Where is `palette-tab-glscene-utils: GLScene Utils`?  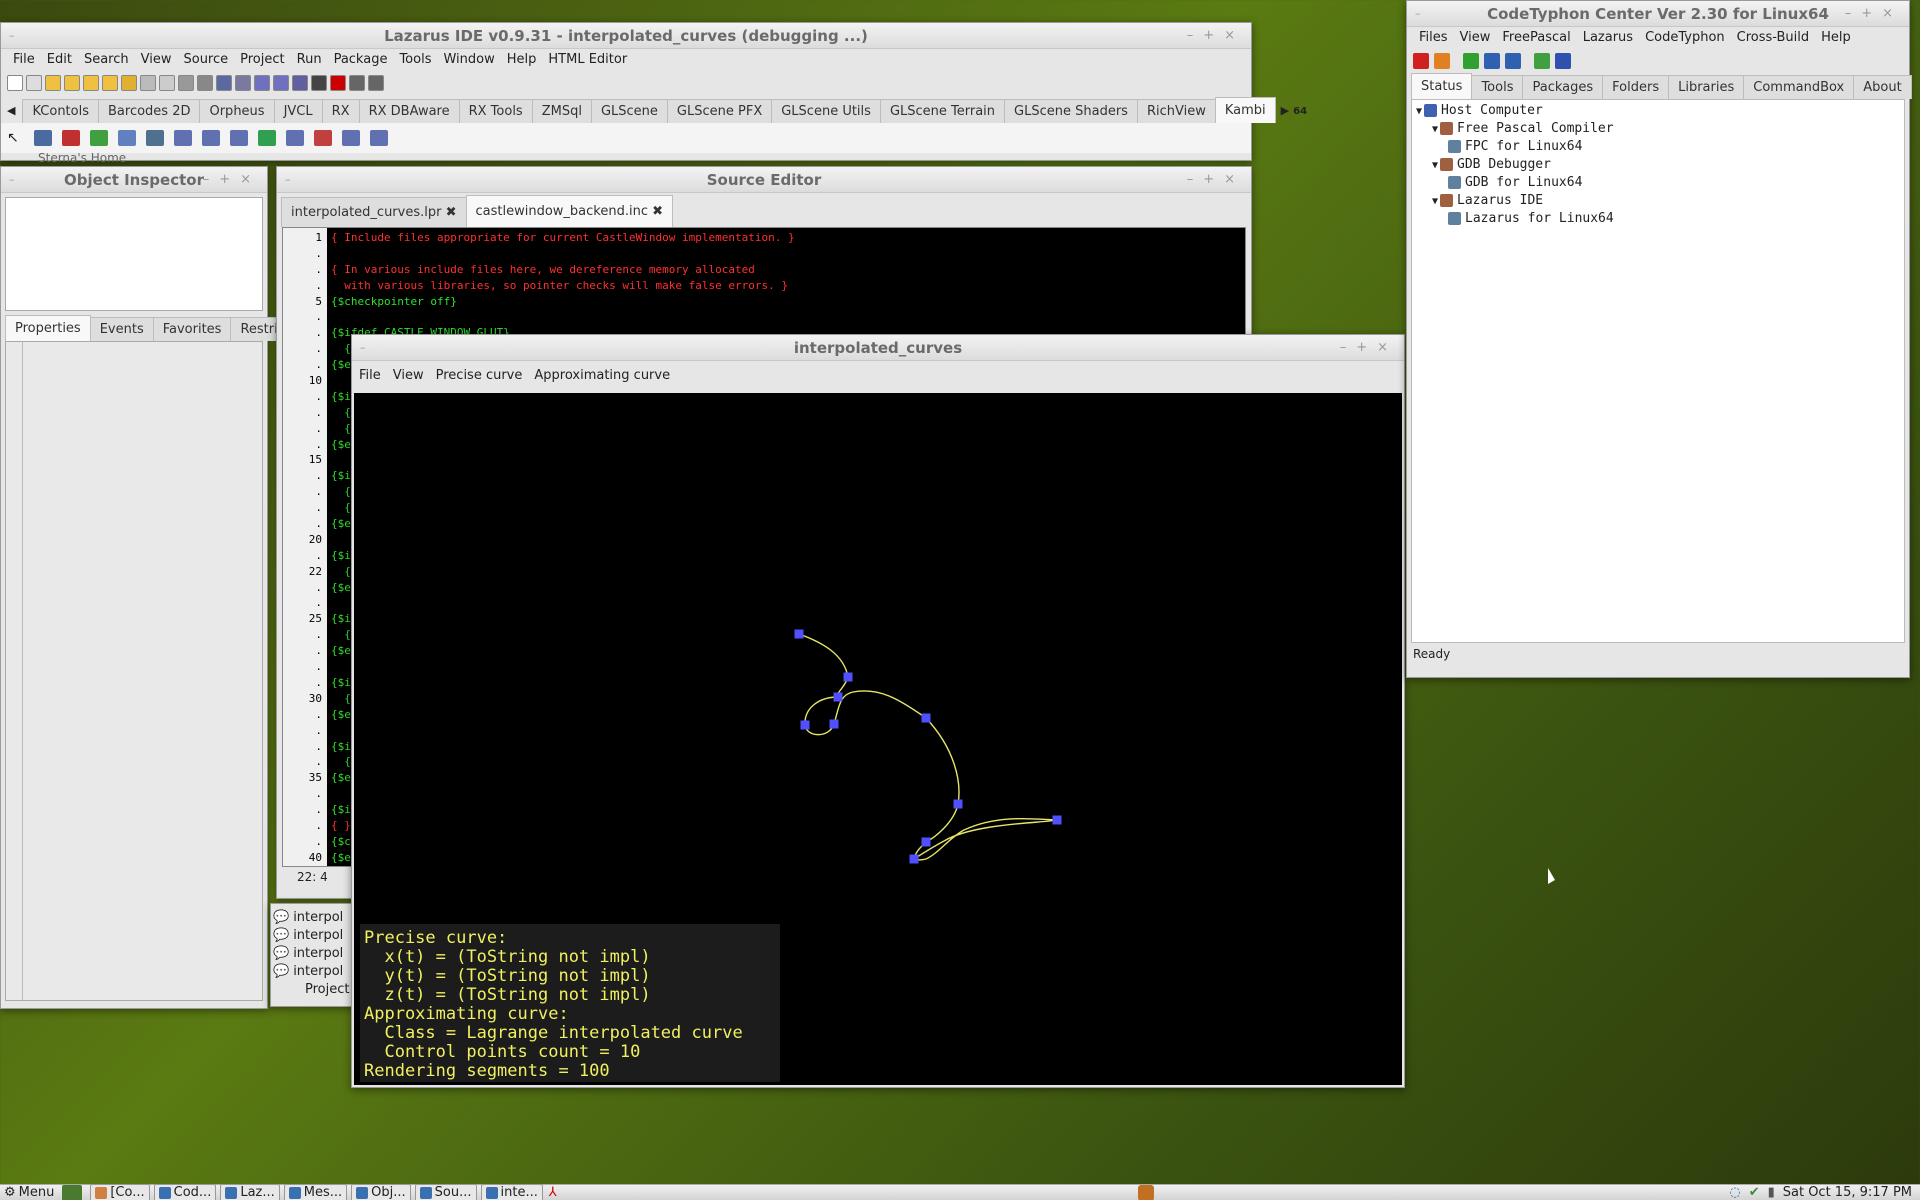
palette-tab-glscene-utils: GLScene Utils is located at coordinates (826, 111).